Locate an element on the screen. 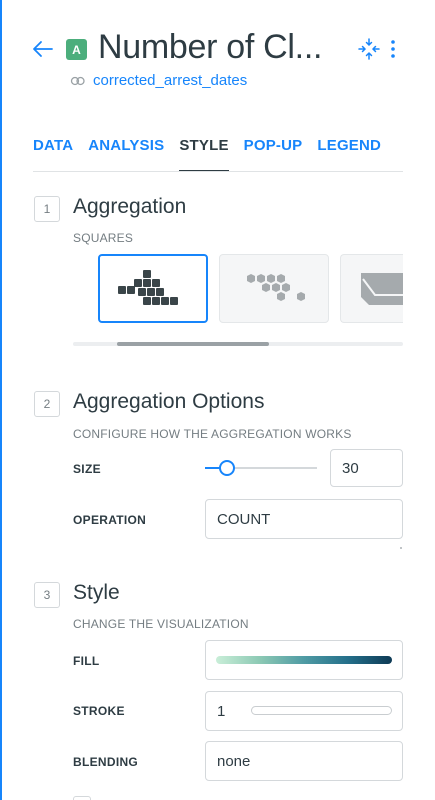  stroke-label: STROKE is located at coordinates (99, 711).